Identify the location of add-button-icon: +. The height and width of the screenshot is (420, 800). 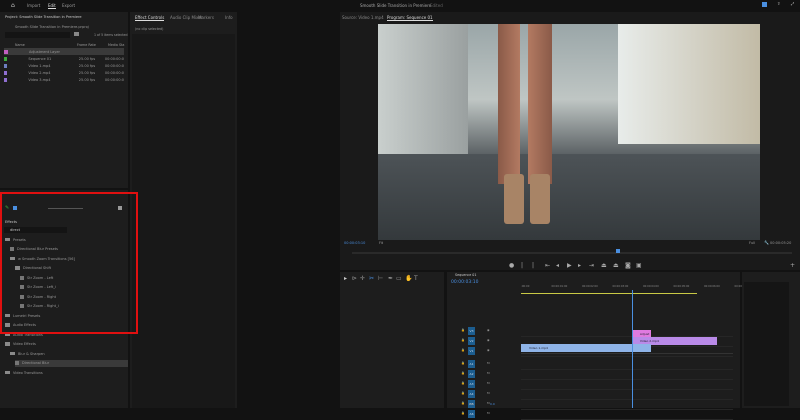
(792, 265).